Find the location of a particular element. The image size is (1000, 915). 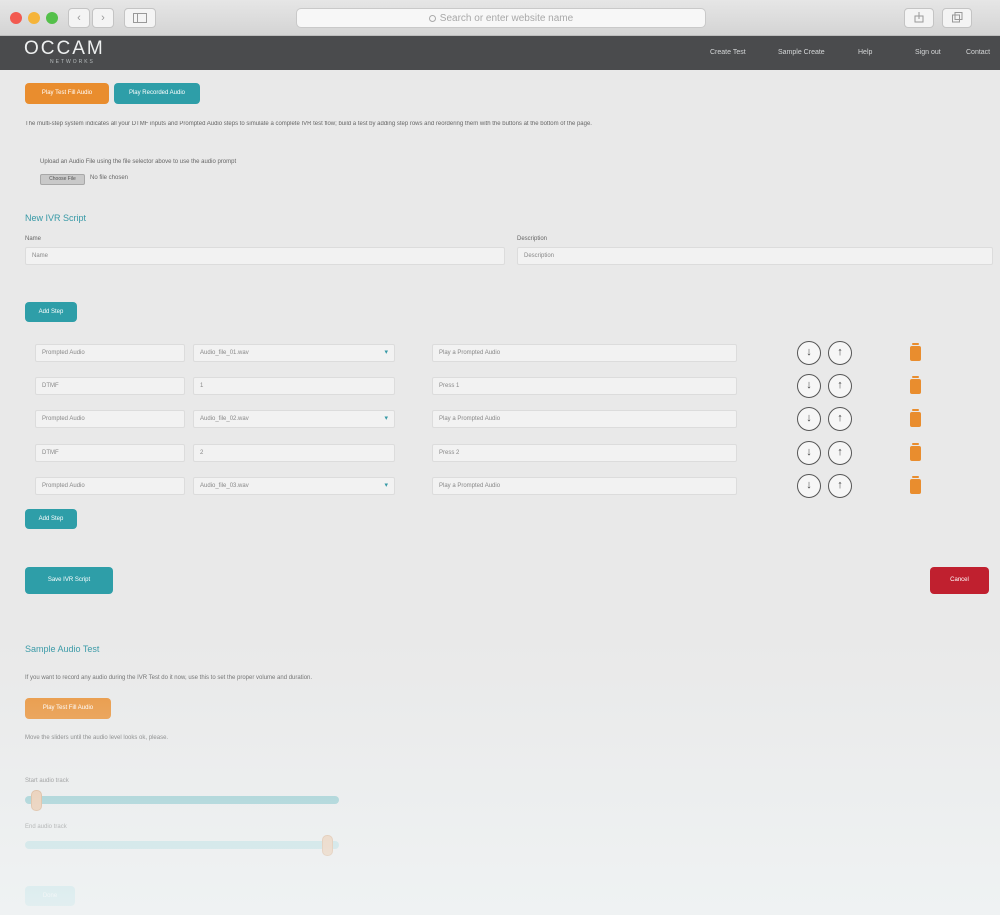

step-value-text: 2 is located at coordinates (202, 453).